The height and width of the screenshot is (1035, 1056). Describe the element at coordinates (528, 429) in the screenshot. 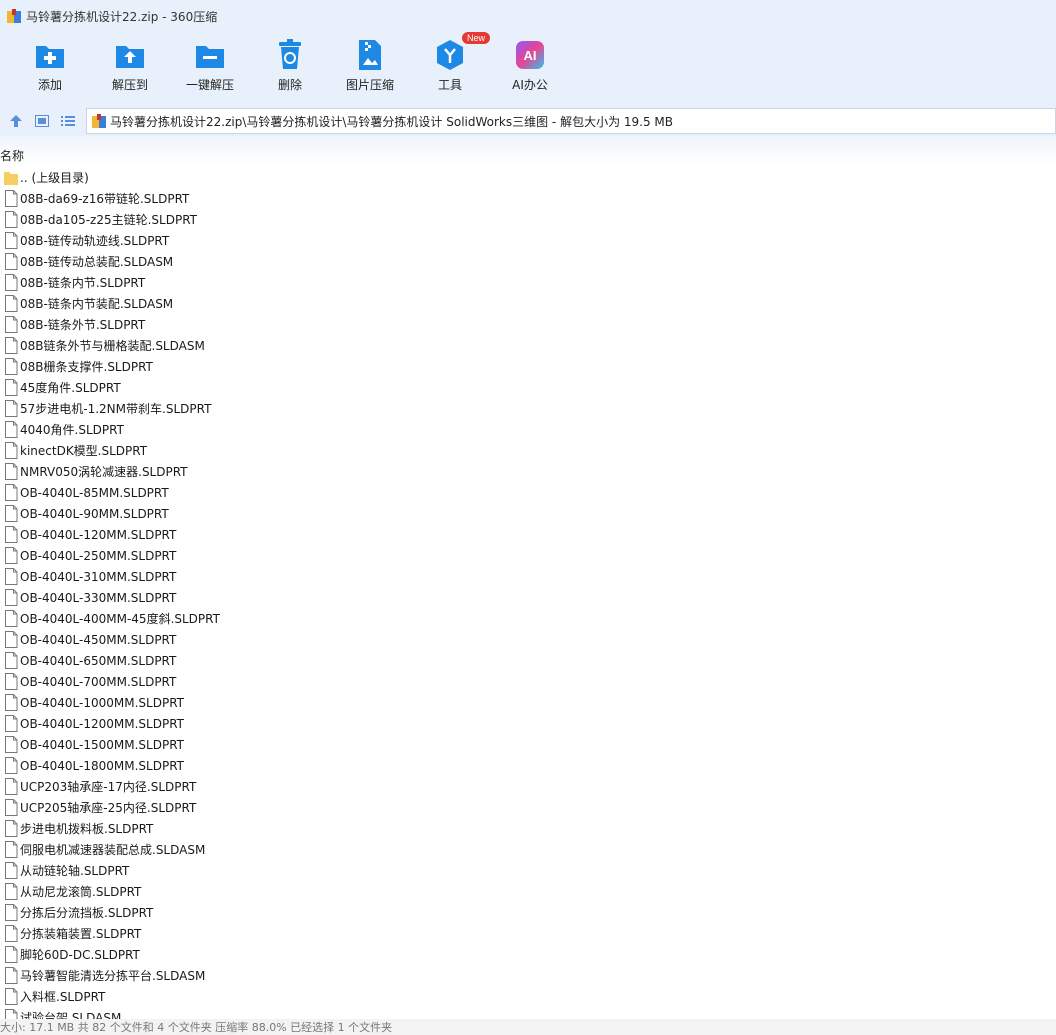

I see `file-row: 4040角件.SLDPRT` at that location.